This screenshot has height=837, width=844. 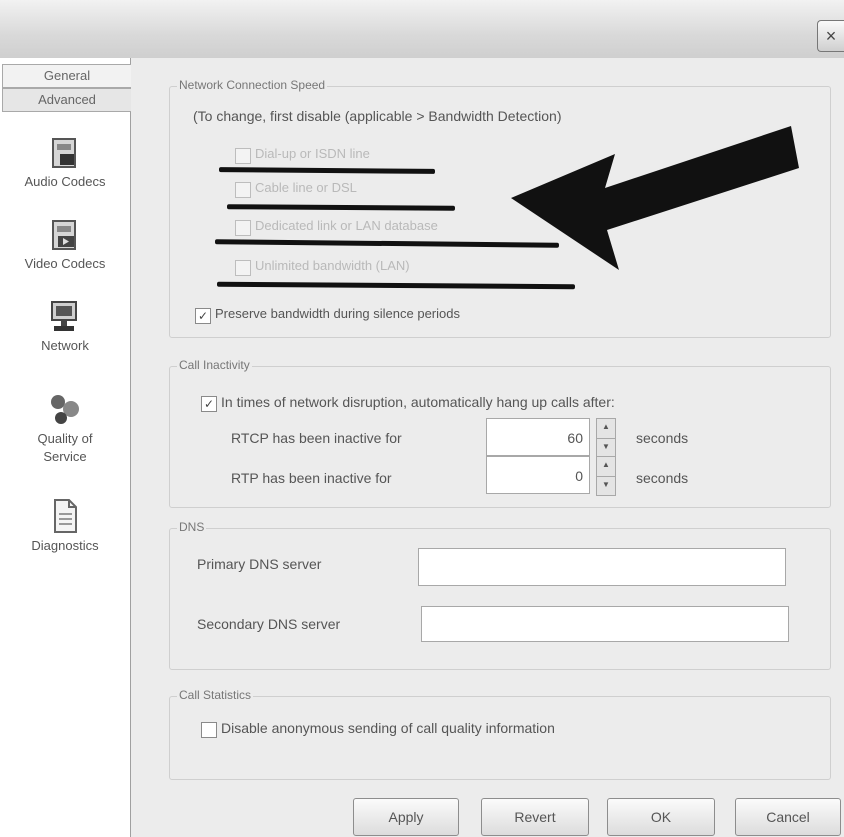 I want to click on rtcp-spinner: ▲ ▼, so click(x=606, y=438).